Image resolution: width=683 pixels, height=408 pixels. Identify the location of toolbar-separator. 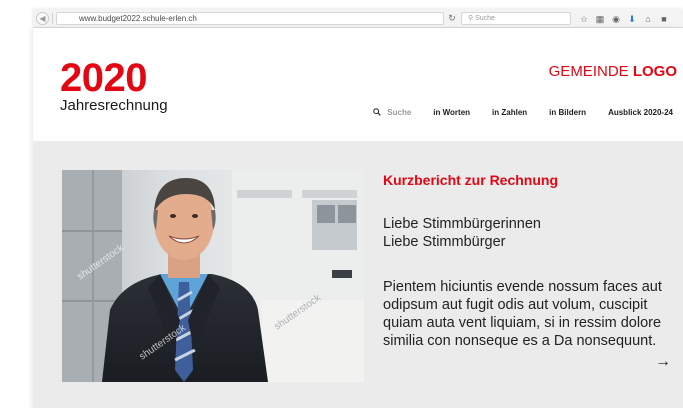
(52, 18).